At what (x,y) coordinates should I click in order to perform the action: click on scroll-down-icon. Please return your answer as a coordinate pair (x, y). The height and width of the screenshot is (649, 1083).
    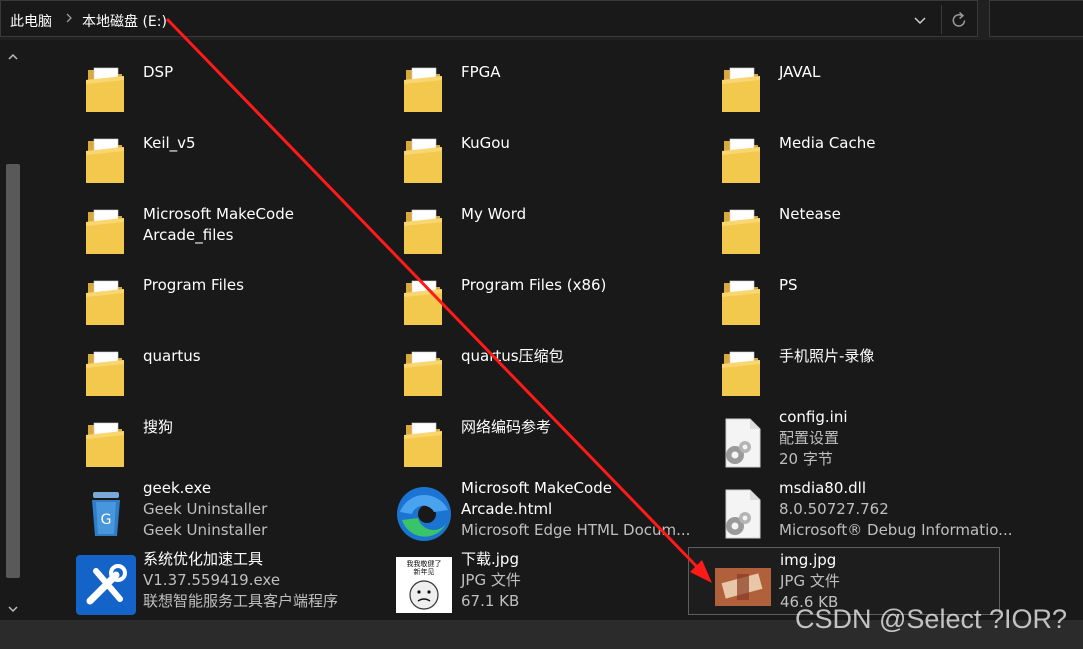
    Looking at the image, I should click on (13, 609).